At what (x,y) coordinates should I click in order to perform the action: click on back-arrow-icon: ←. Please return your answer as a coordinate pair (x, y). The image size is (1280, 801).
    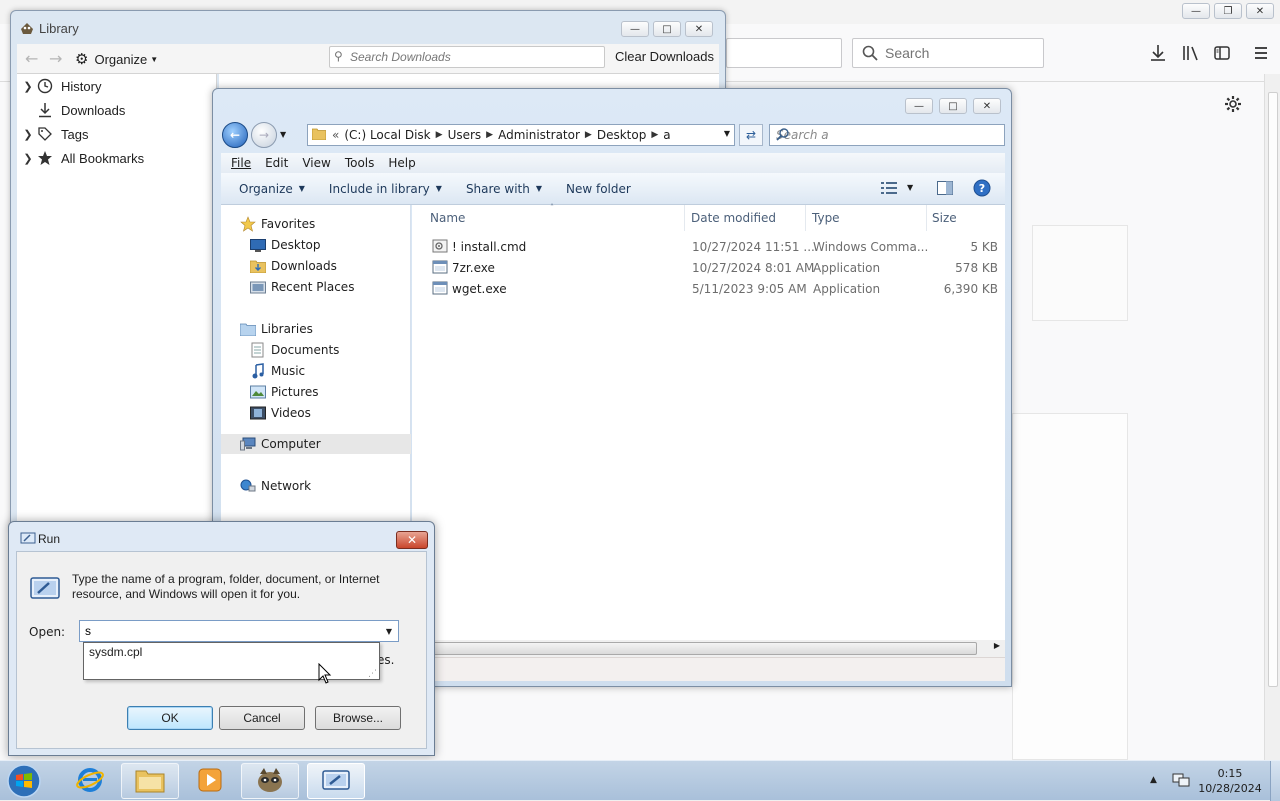
    Looking at the image, I should click on (31, 58).